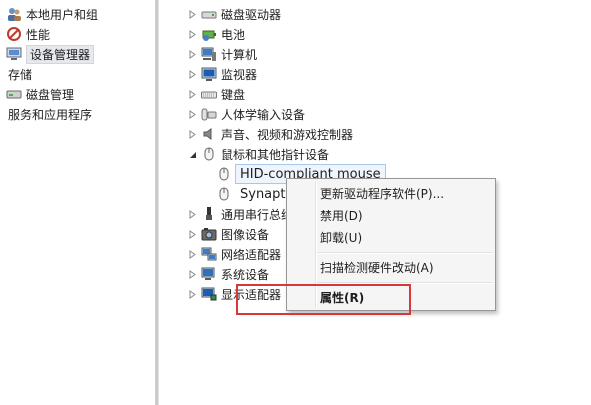 Image resolution: width=591 pixels, height=405 pixels. Describe the element at coordinates (239, 54) in the screenshot. I see `device-category-label: 计算机` at that location.